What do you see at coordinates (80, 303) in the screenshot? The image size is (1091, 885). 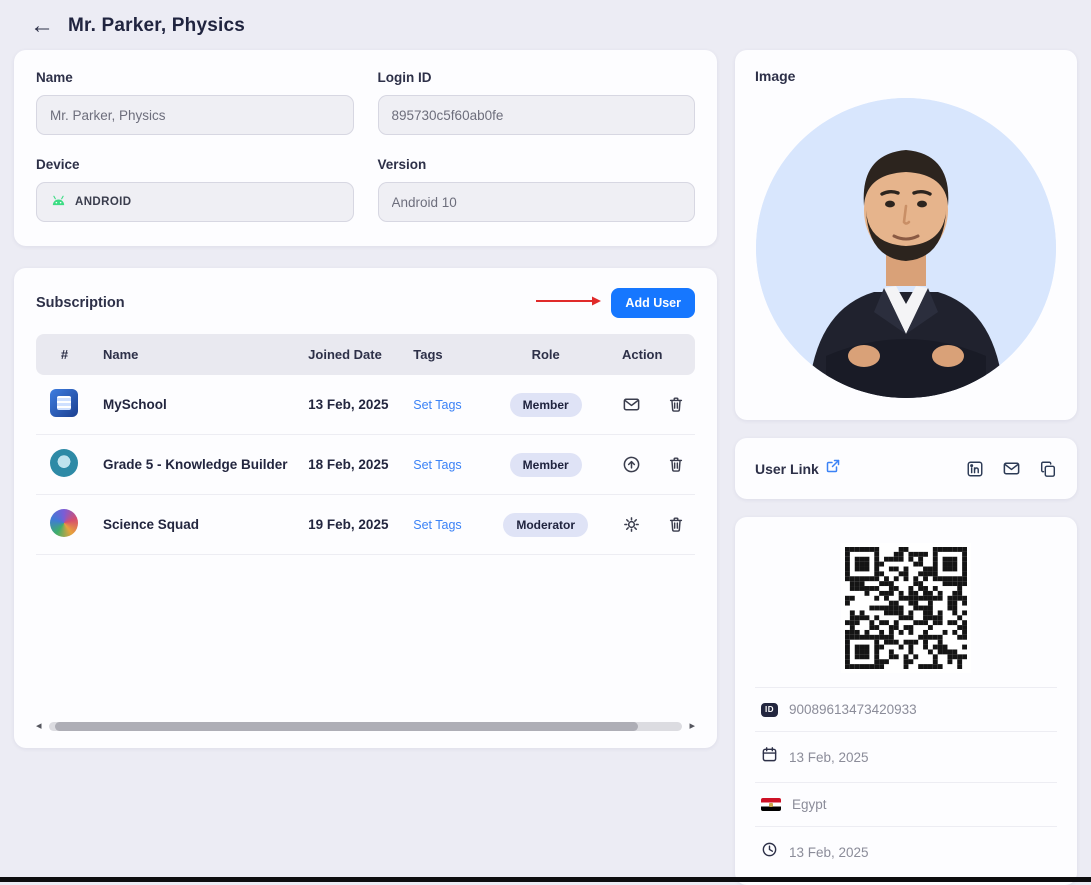 I see `subscription-title: Subscription` at bounding box center [80, 303].